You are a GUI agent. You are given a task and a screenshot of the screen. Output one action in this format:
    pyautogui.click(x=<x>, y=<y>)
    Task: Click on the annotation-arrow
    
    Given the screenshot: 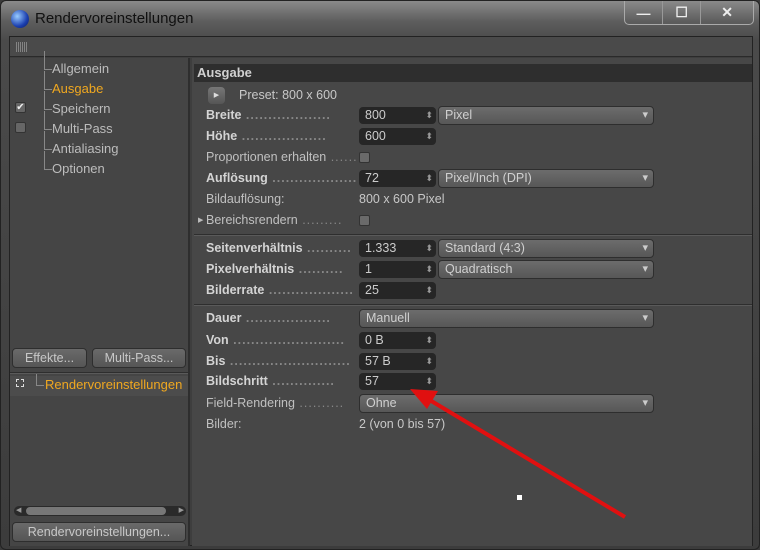 What is the action you would take?
    pyautogui.click(x=518, y=454)
    